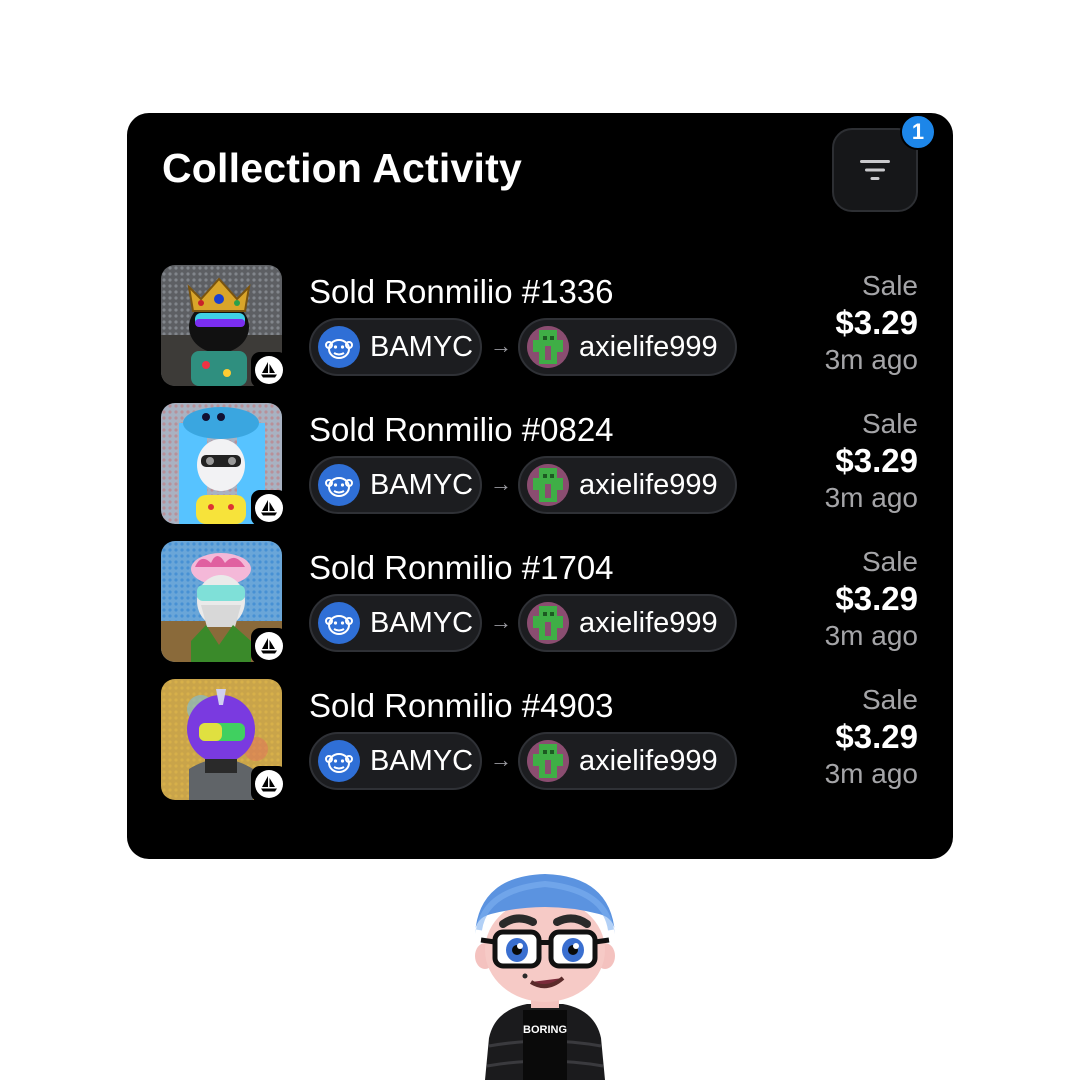 This screenshot has width=1080, height=1080. I want to click on activity-title: Sold Ronmilio #1336, so click(461, 291).